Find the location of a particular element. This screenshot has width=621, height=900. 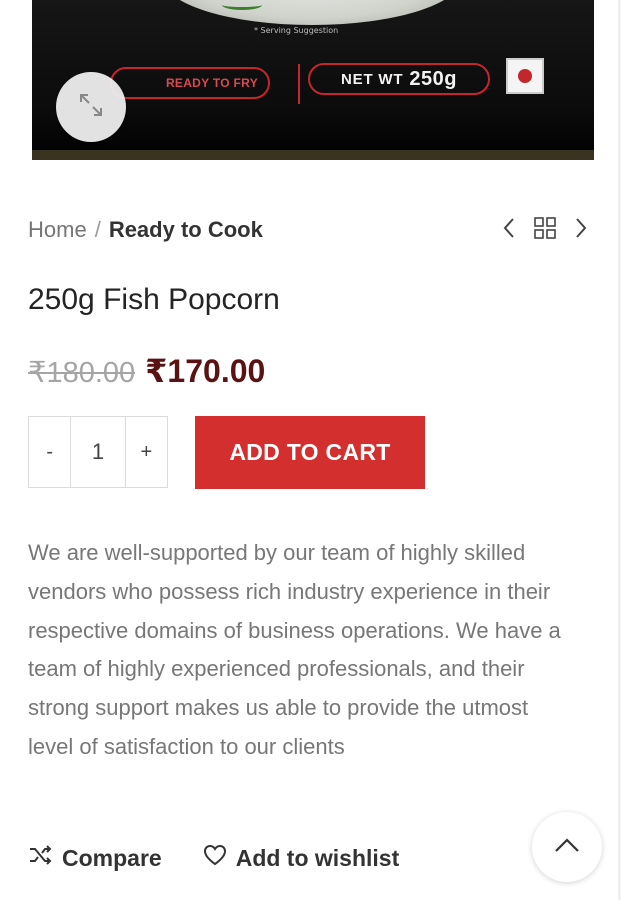

chevron-left-icon is located at coordinates (509, 230).